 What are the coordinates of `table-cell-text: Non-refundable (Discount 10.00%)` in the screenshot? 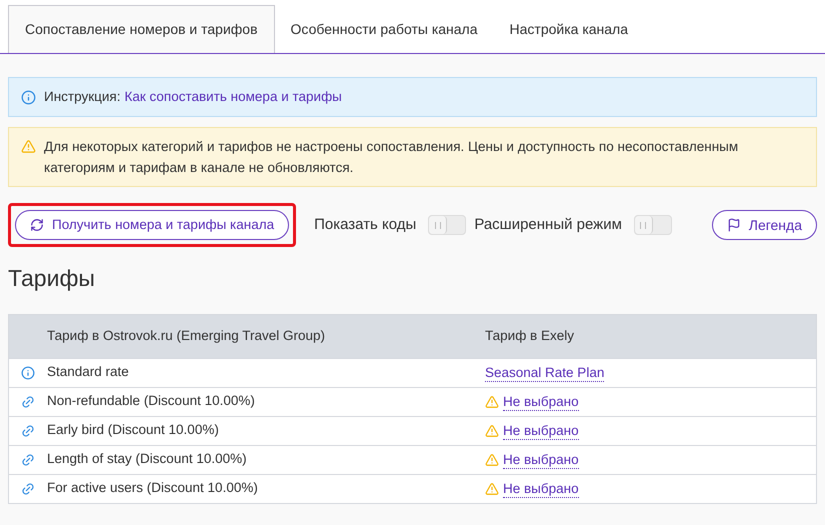 It's located at (151, 401).